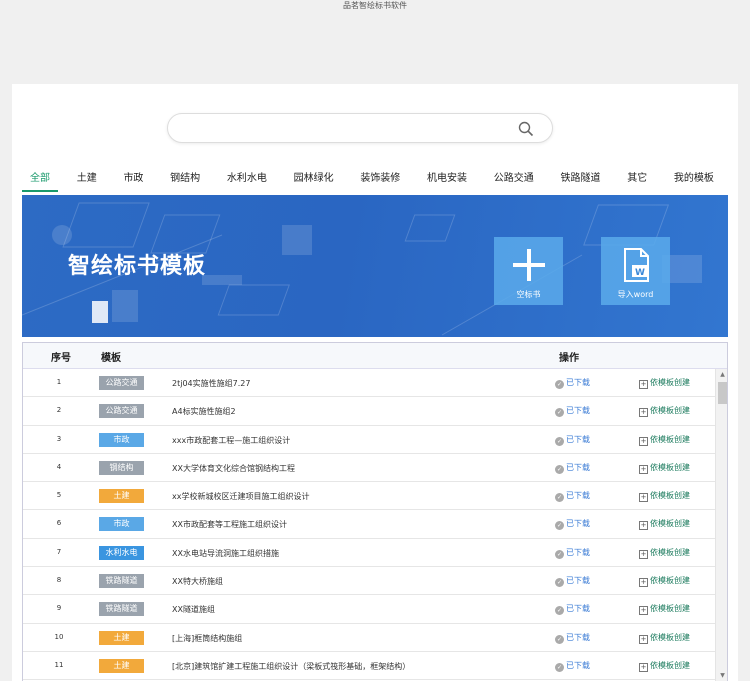 The height and width of the screenshot is (681, 750). What do you see at coordinates (369, 411) in the screenshot?
I see `table-row: 2 公路交通 A4标实施性施组2 ✓ 已下载 + 依模板创建` at bounding box center [369, 411].